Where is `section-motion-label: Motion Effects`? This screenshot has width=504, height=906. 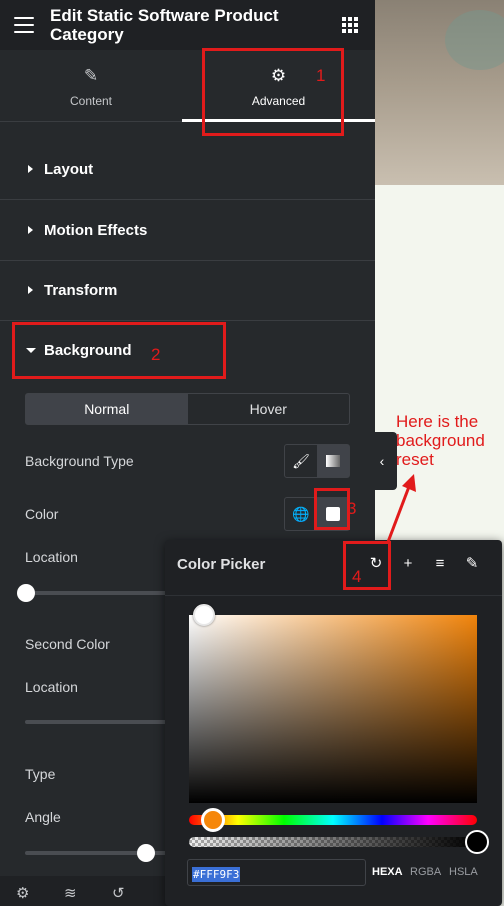 section-motion-label: Motion Effects is located at coordinates (96, 230).